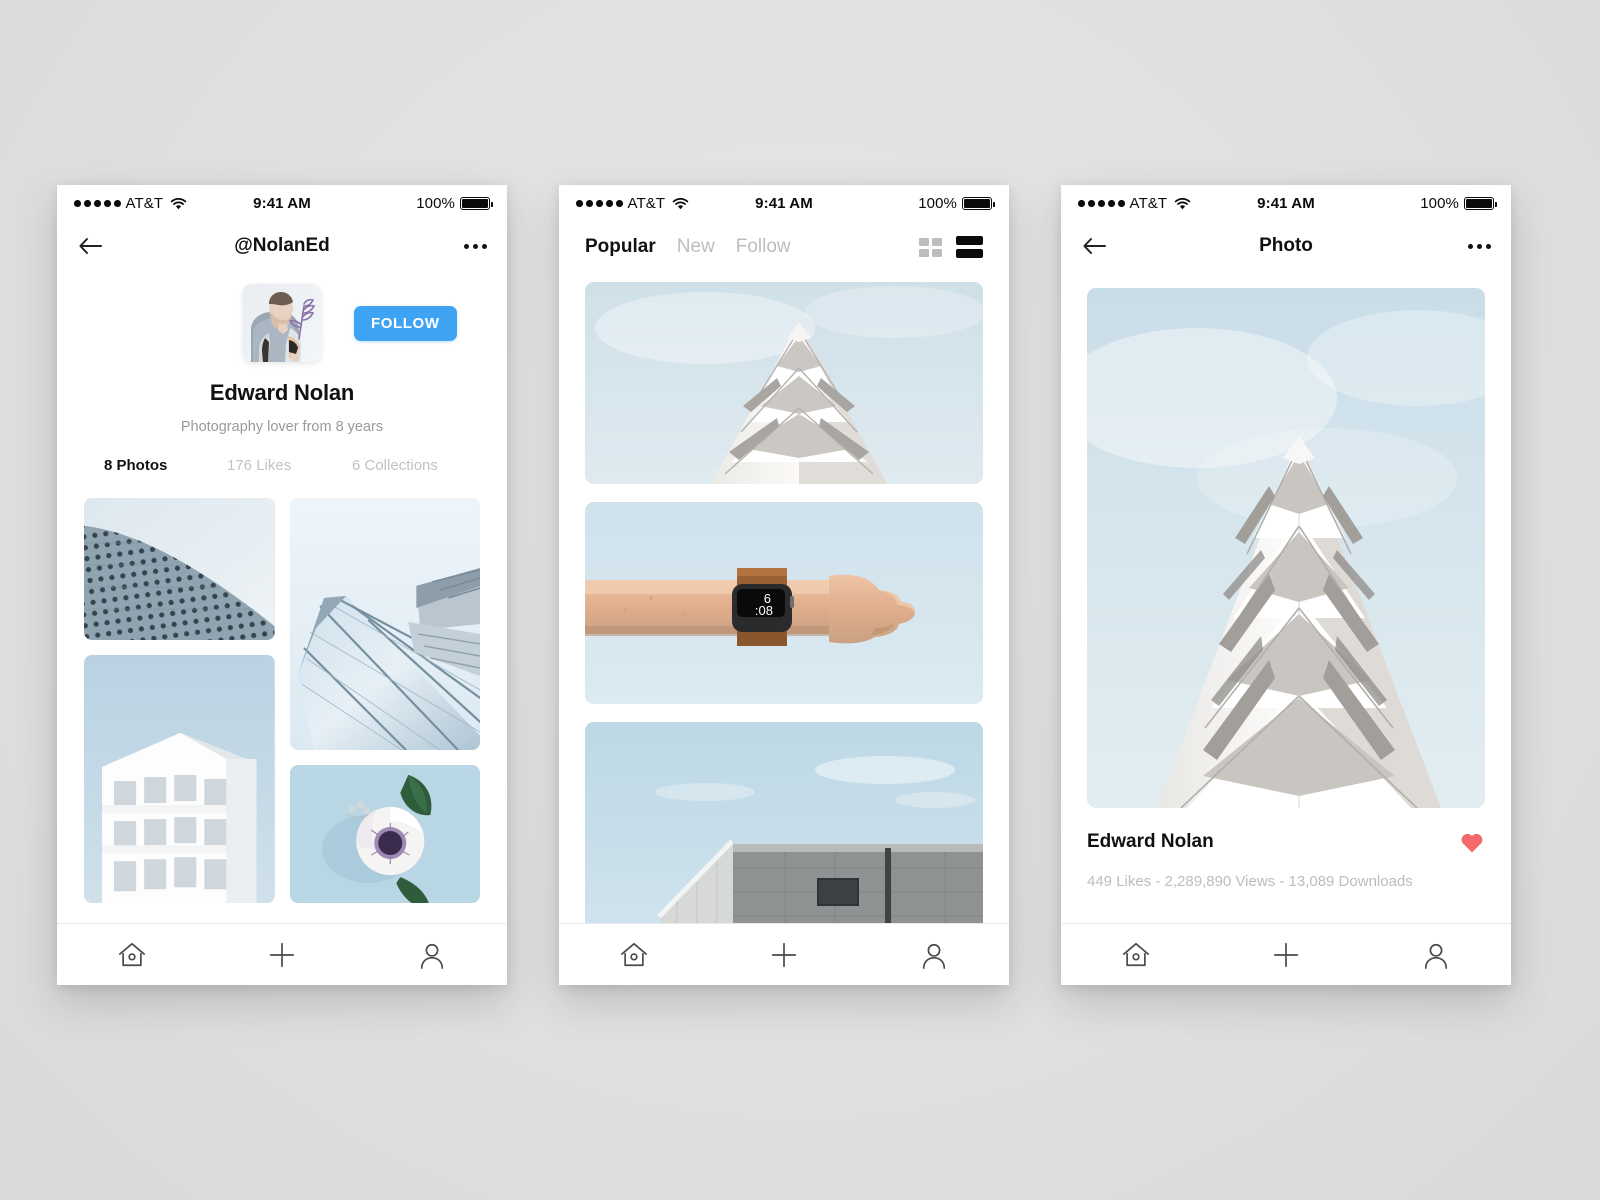 This screenshot has height=1200, width=1600. I want to click on photo-grid, so click(282, 700).